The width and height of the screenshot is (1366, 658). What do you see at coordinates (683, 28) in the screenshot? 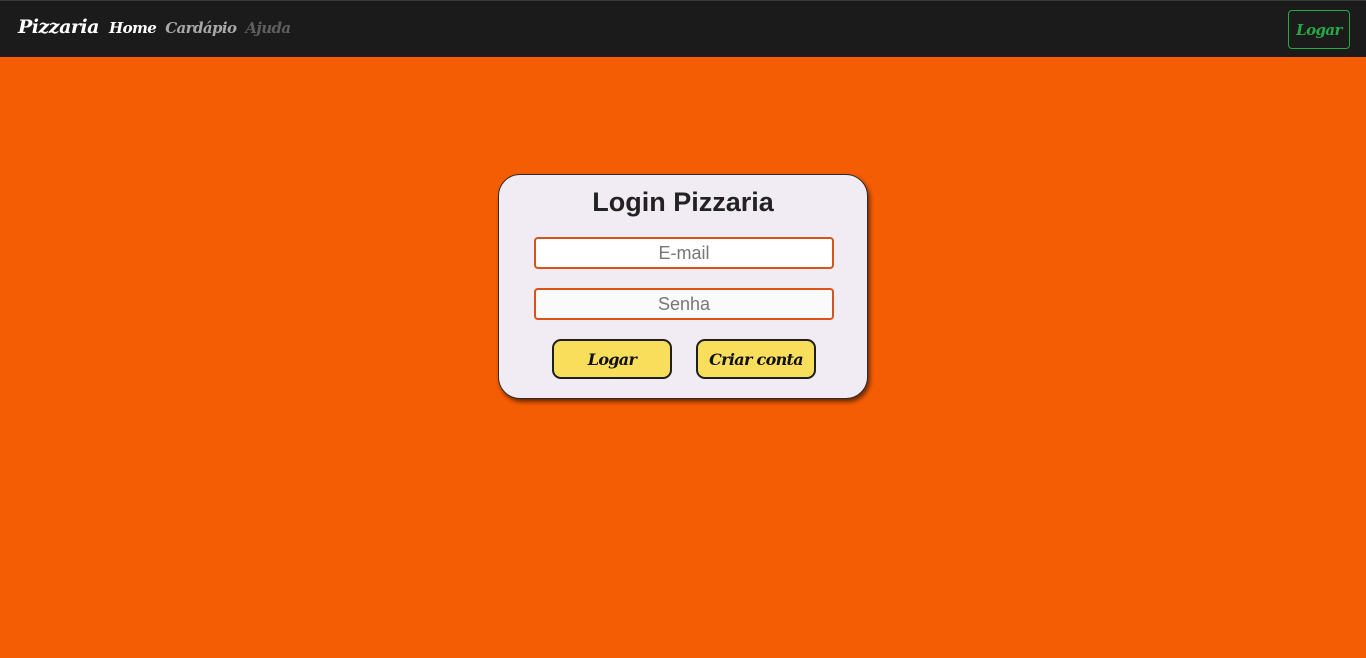
I see `top-navbar: Pizzaria Home Cardápio Ajuda Logar` at bounding box center [683, 28].